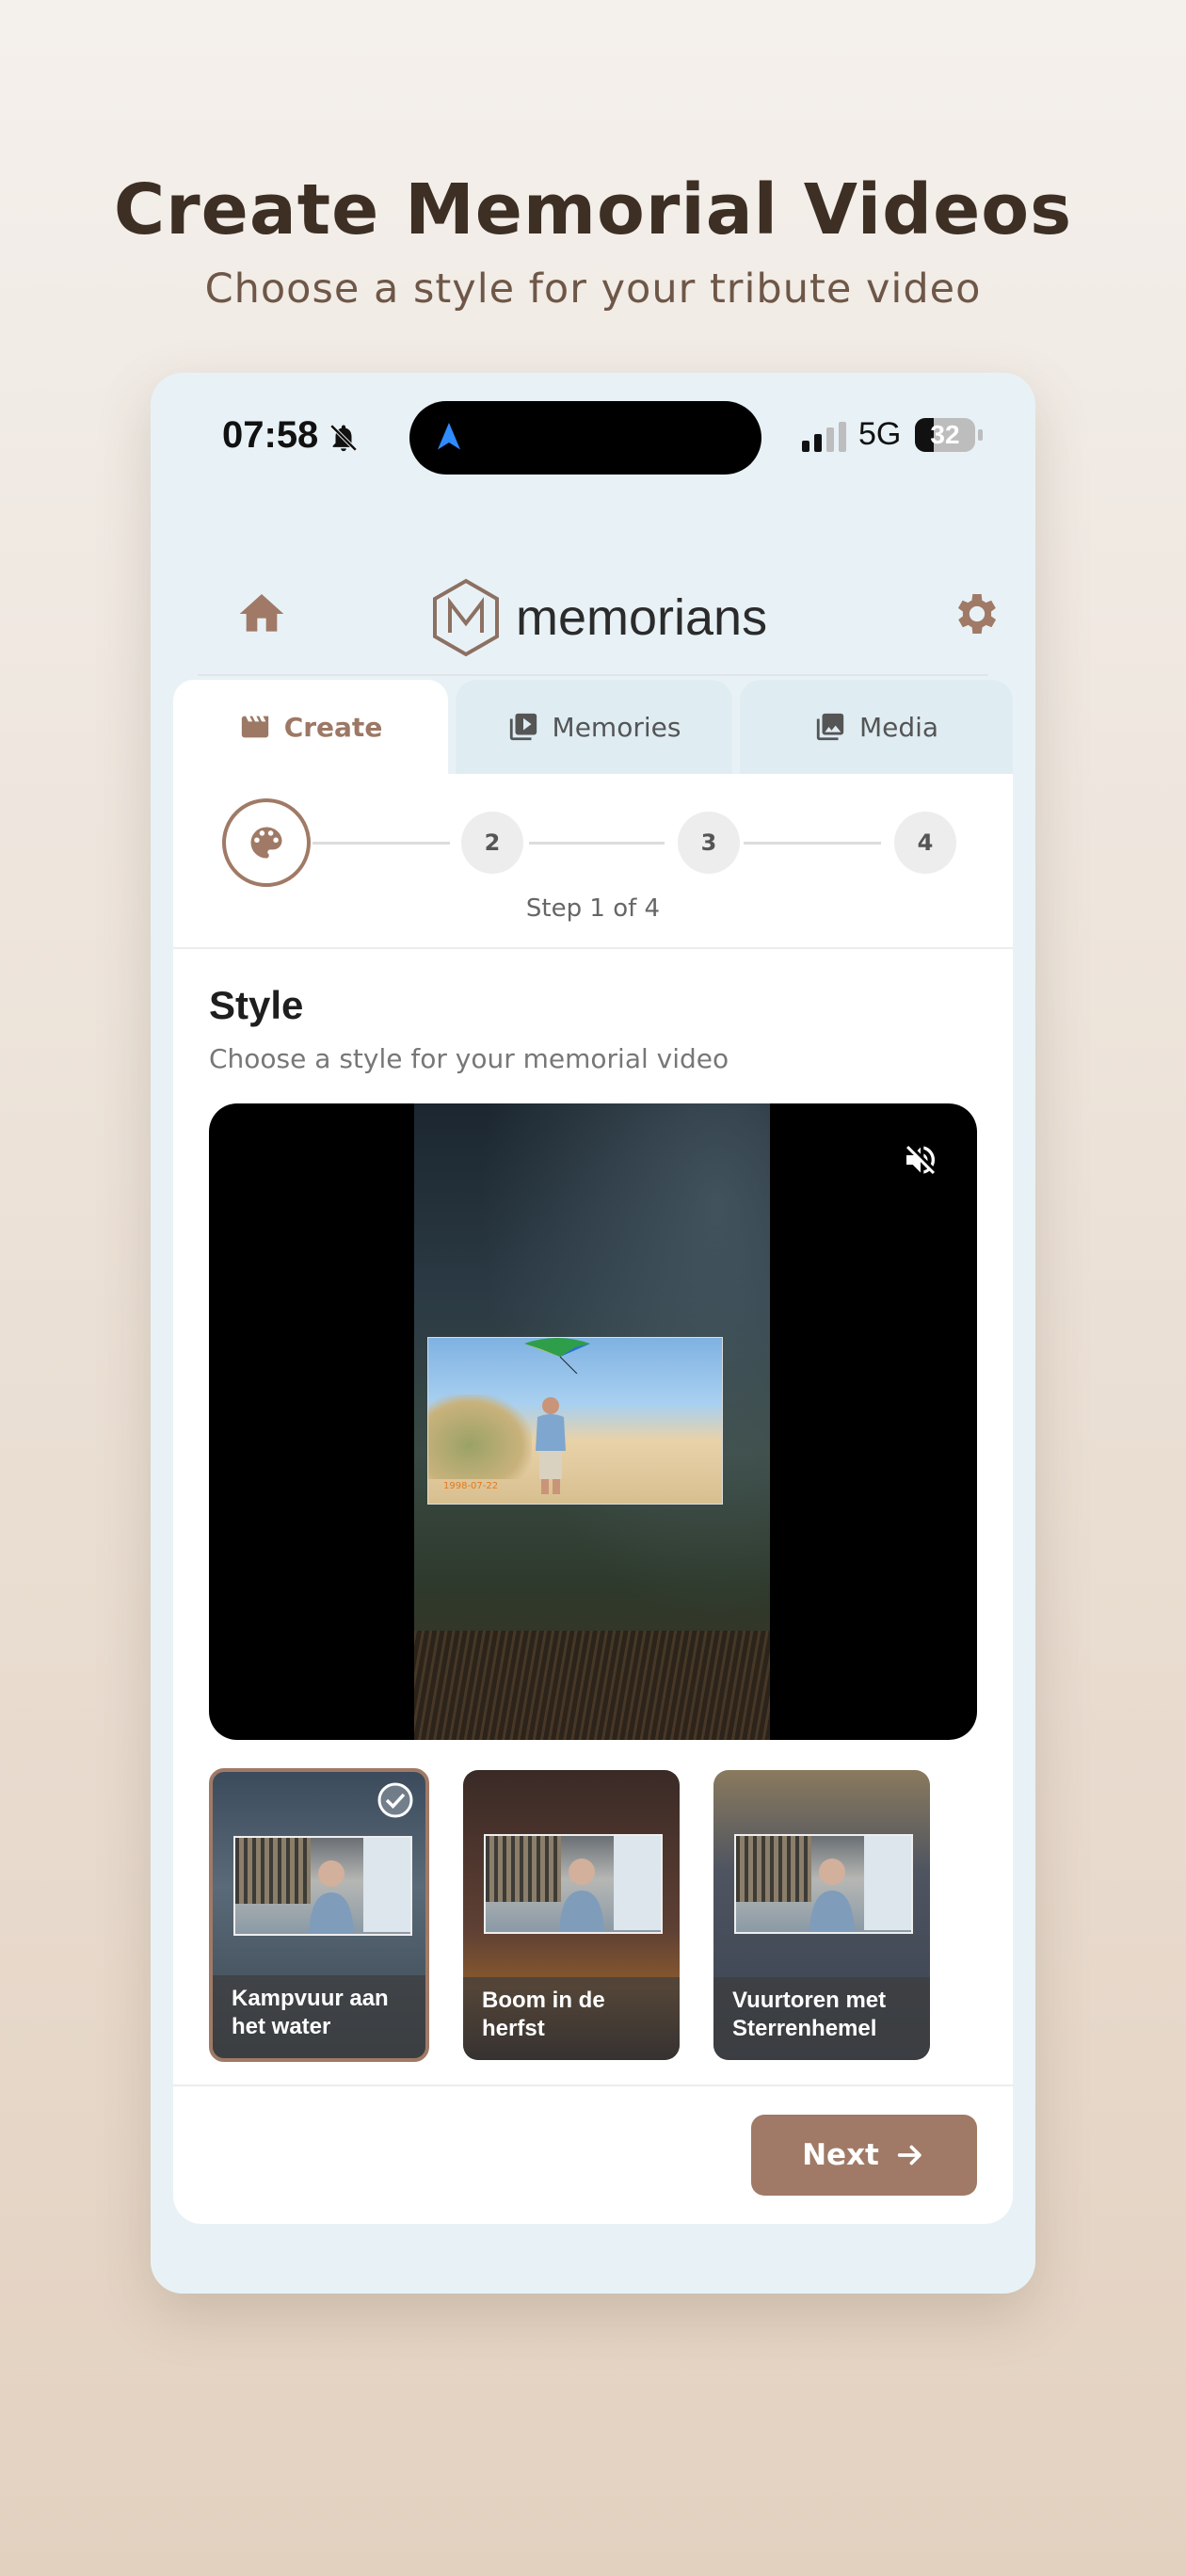 This screenshot has height=2576, width=1186. I want to click on palette-icon, so click(266, 843).